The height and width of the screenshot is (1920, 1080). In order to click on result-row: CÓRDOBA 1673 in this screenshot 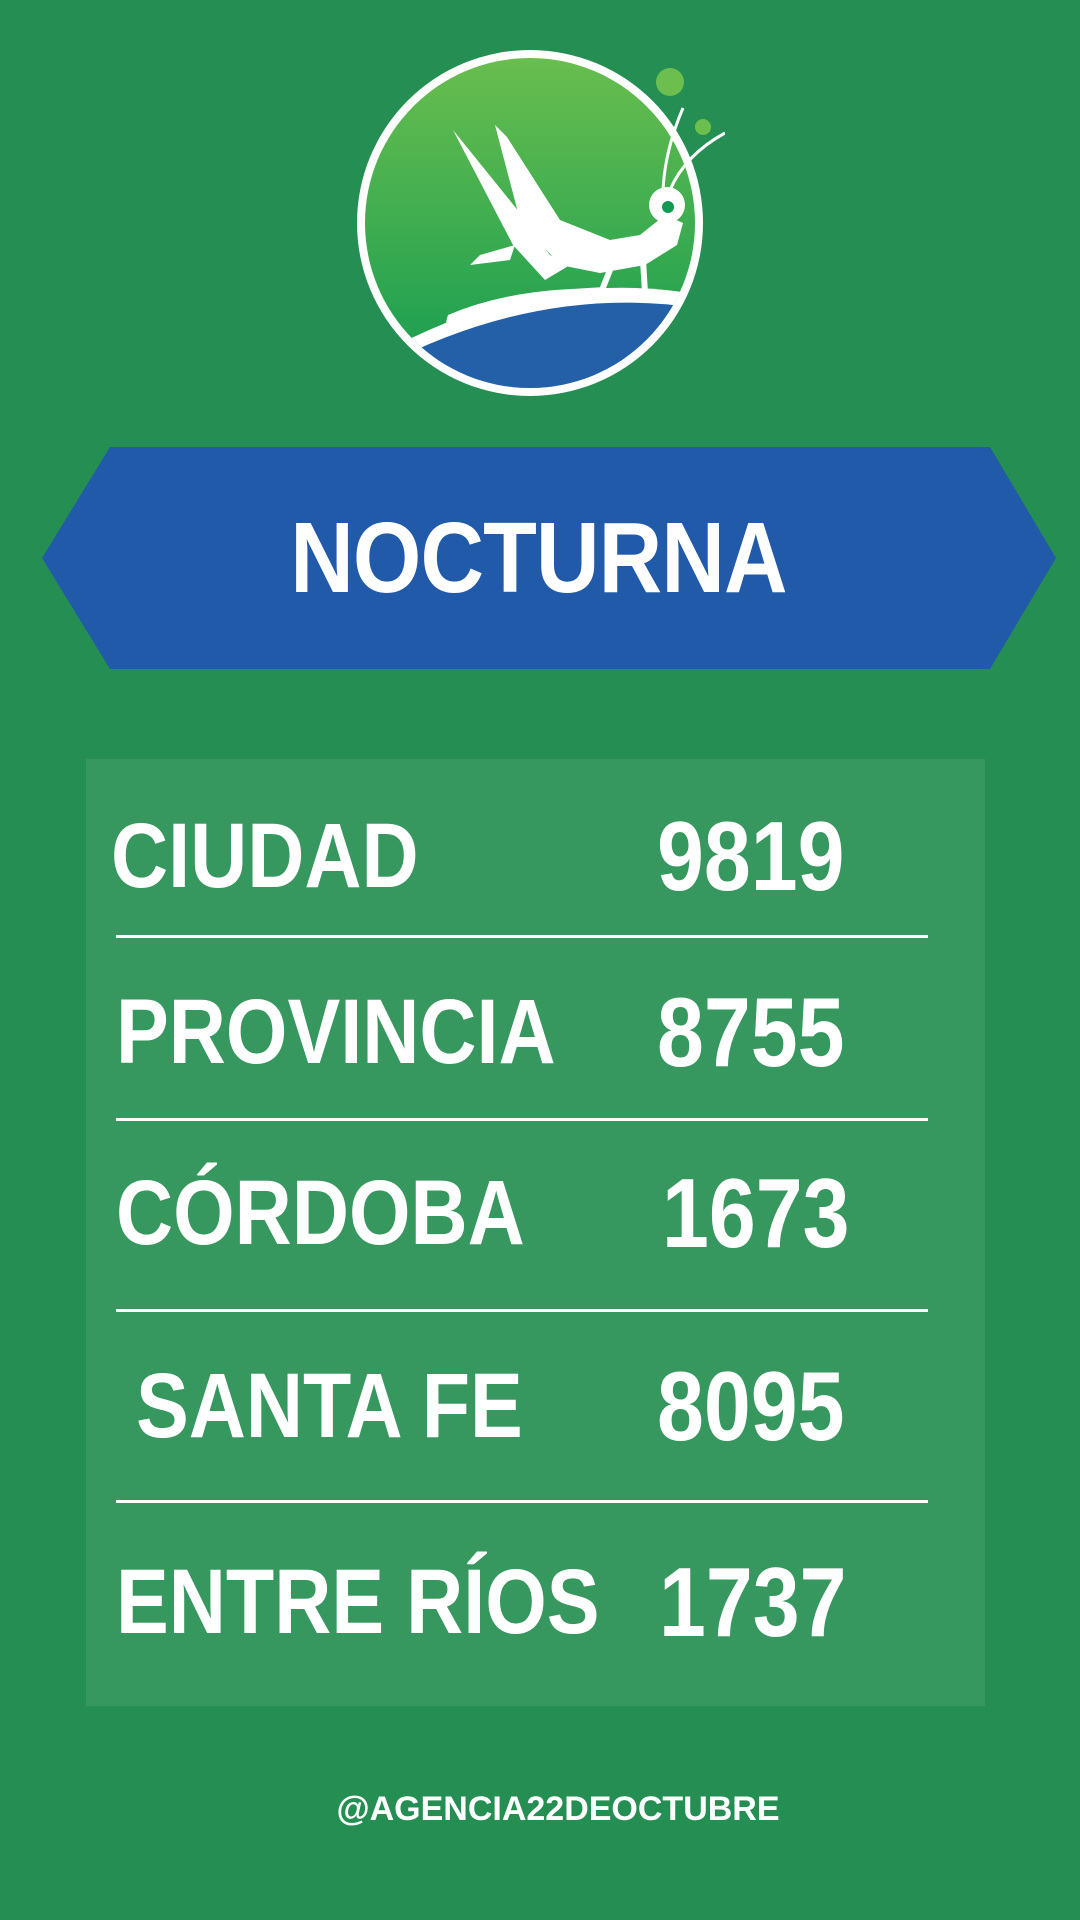, I will do `click(535, 1213)`.